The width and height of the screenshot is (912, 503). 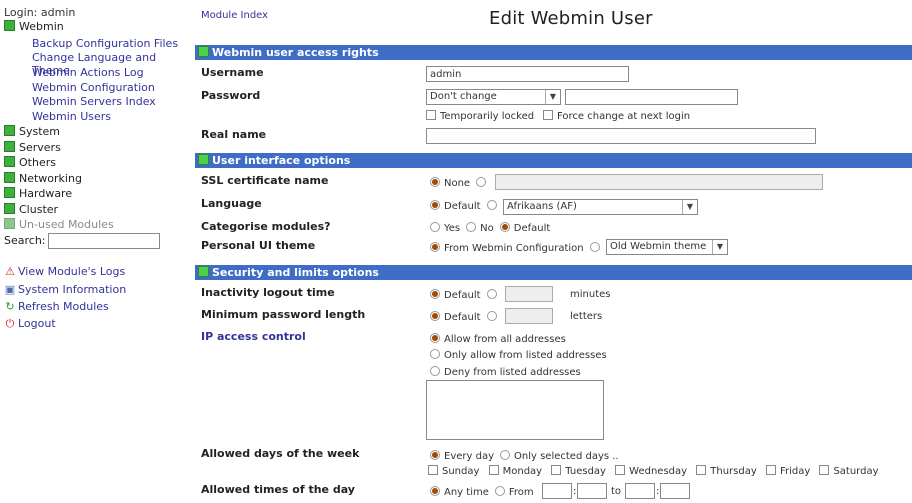 What do you see at coordinates (824, 470) in the screenshot?
I see `saturday-checkbox` at bounding box center [824, 470].